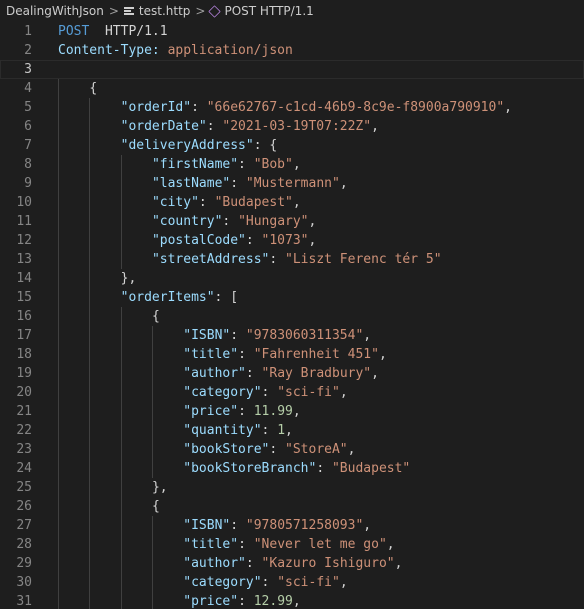  Describe the element at coordinates (292, 354) in the screenshot. I see `code-line: 18 "title": "Fahrenheit 451",` at that location.